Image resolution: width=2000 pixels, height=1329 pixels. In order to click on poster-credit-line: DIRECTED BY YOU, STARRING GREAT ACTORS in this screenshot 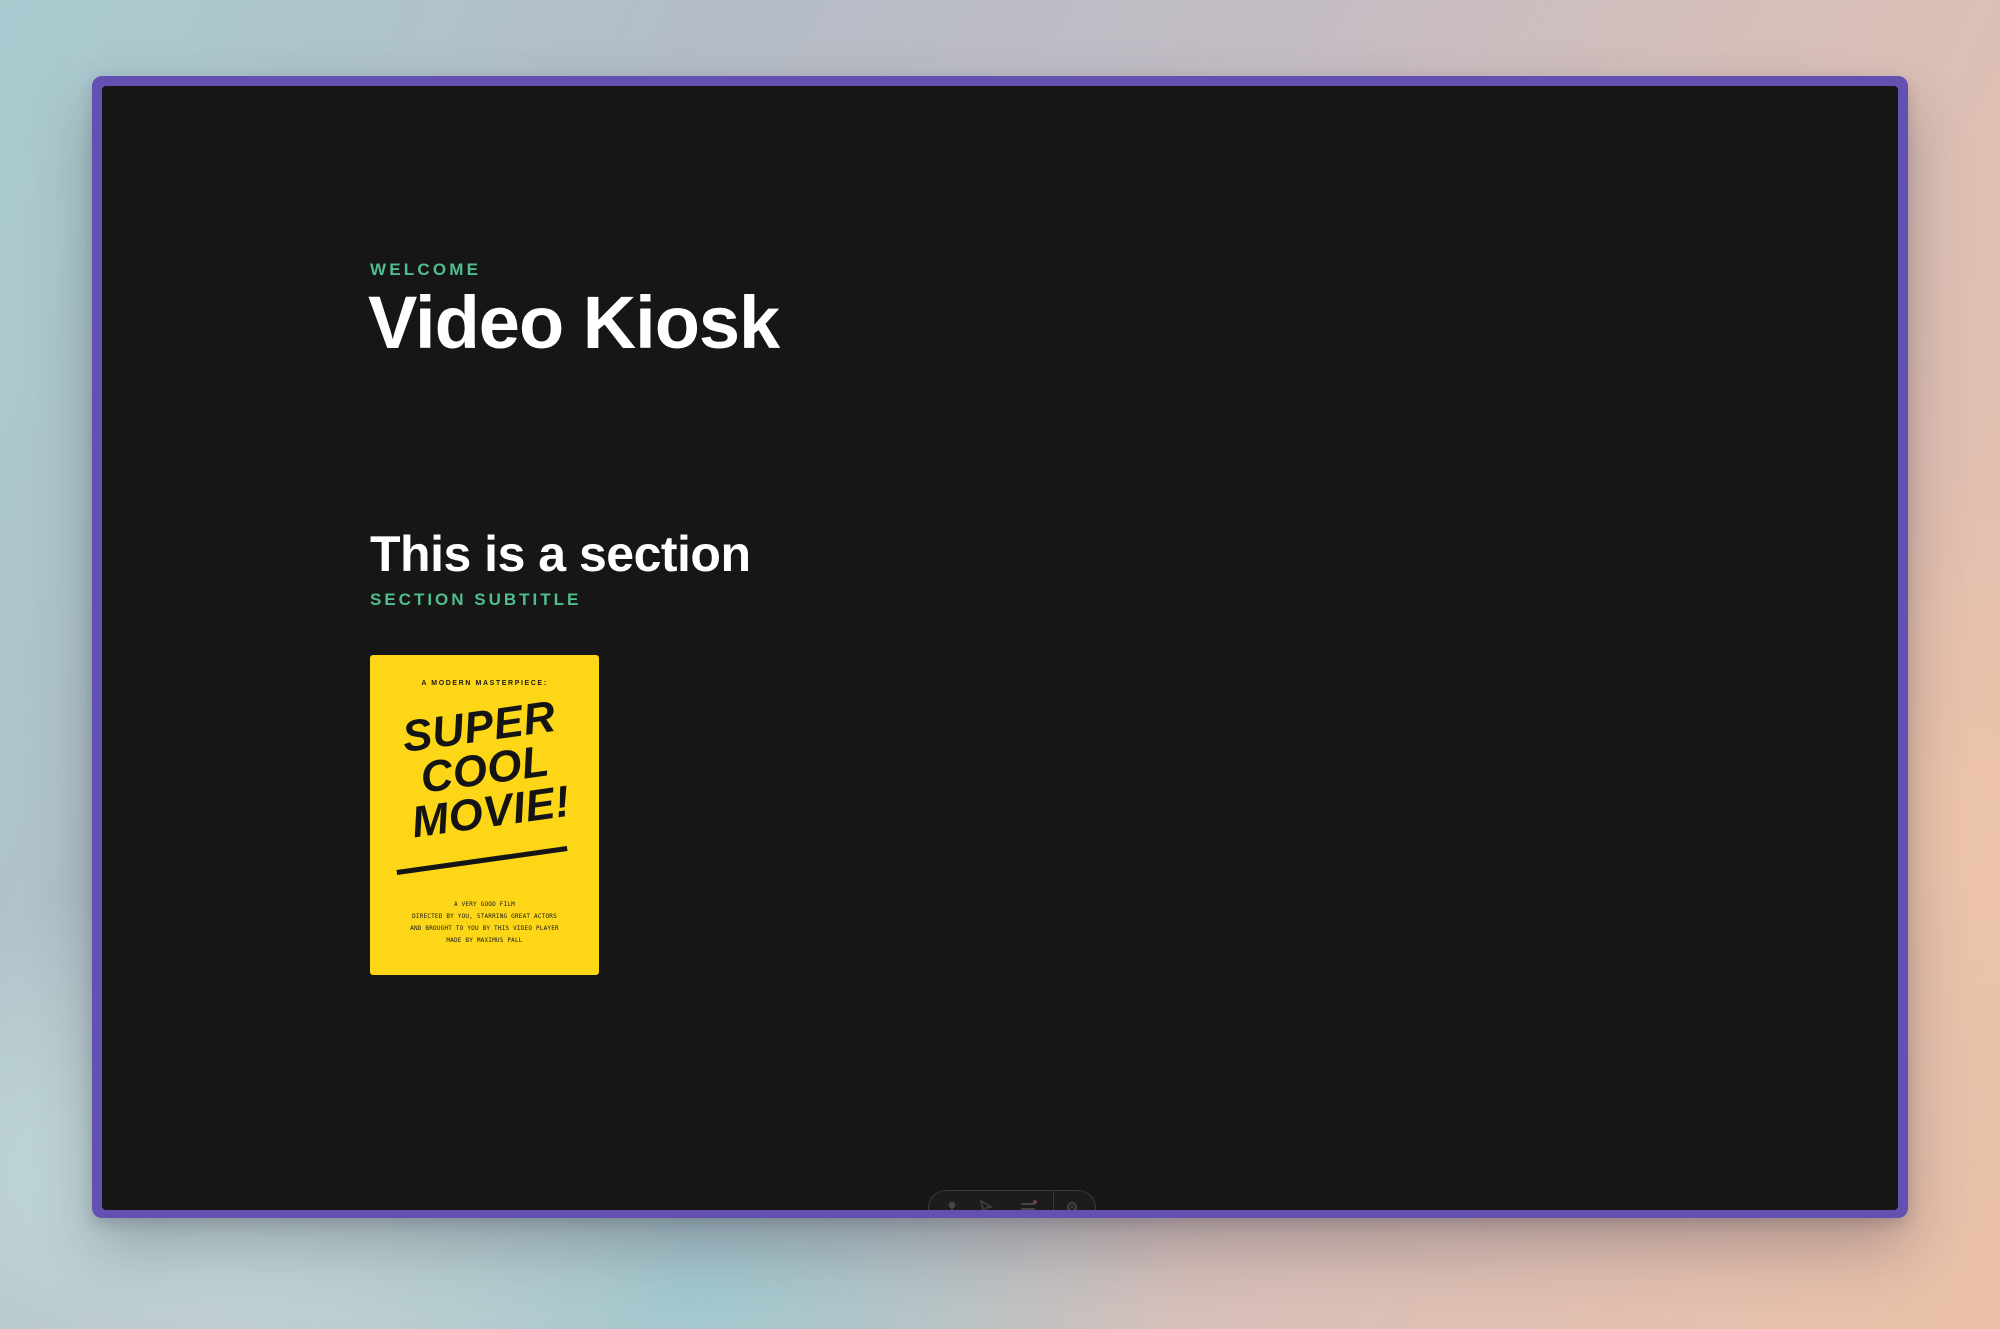, I will do `click(484, 916)`.